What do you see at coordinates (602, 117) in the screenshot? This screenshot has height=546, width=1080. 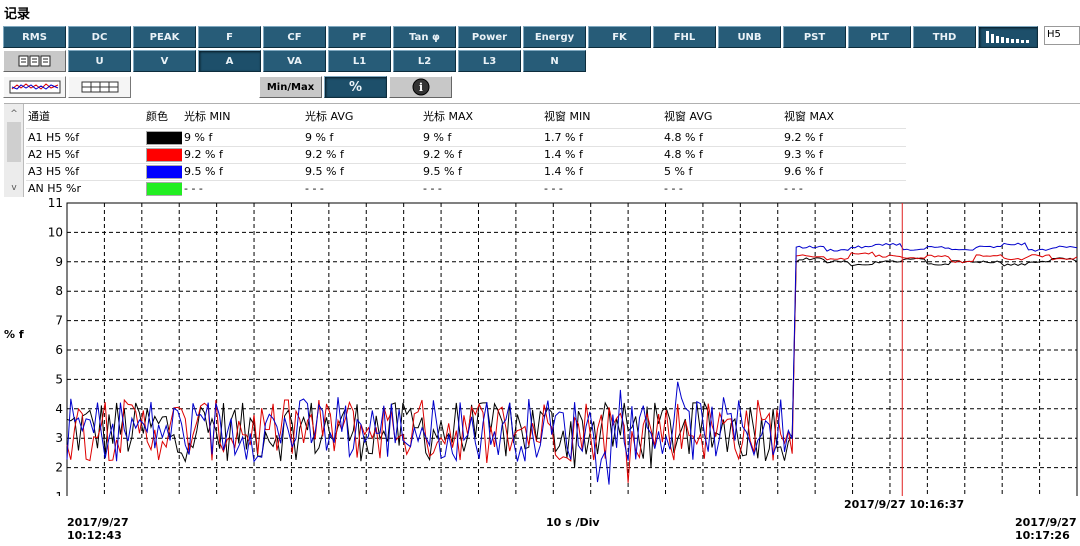 I see `header-window-min: 视窗 MIN` at bounding box center [602, 117].